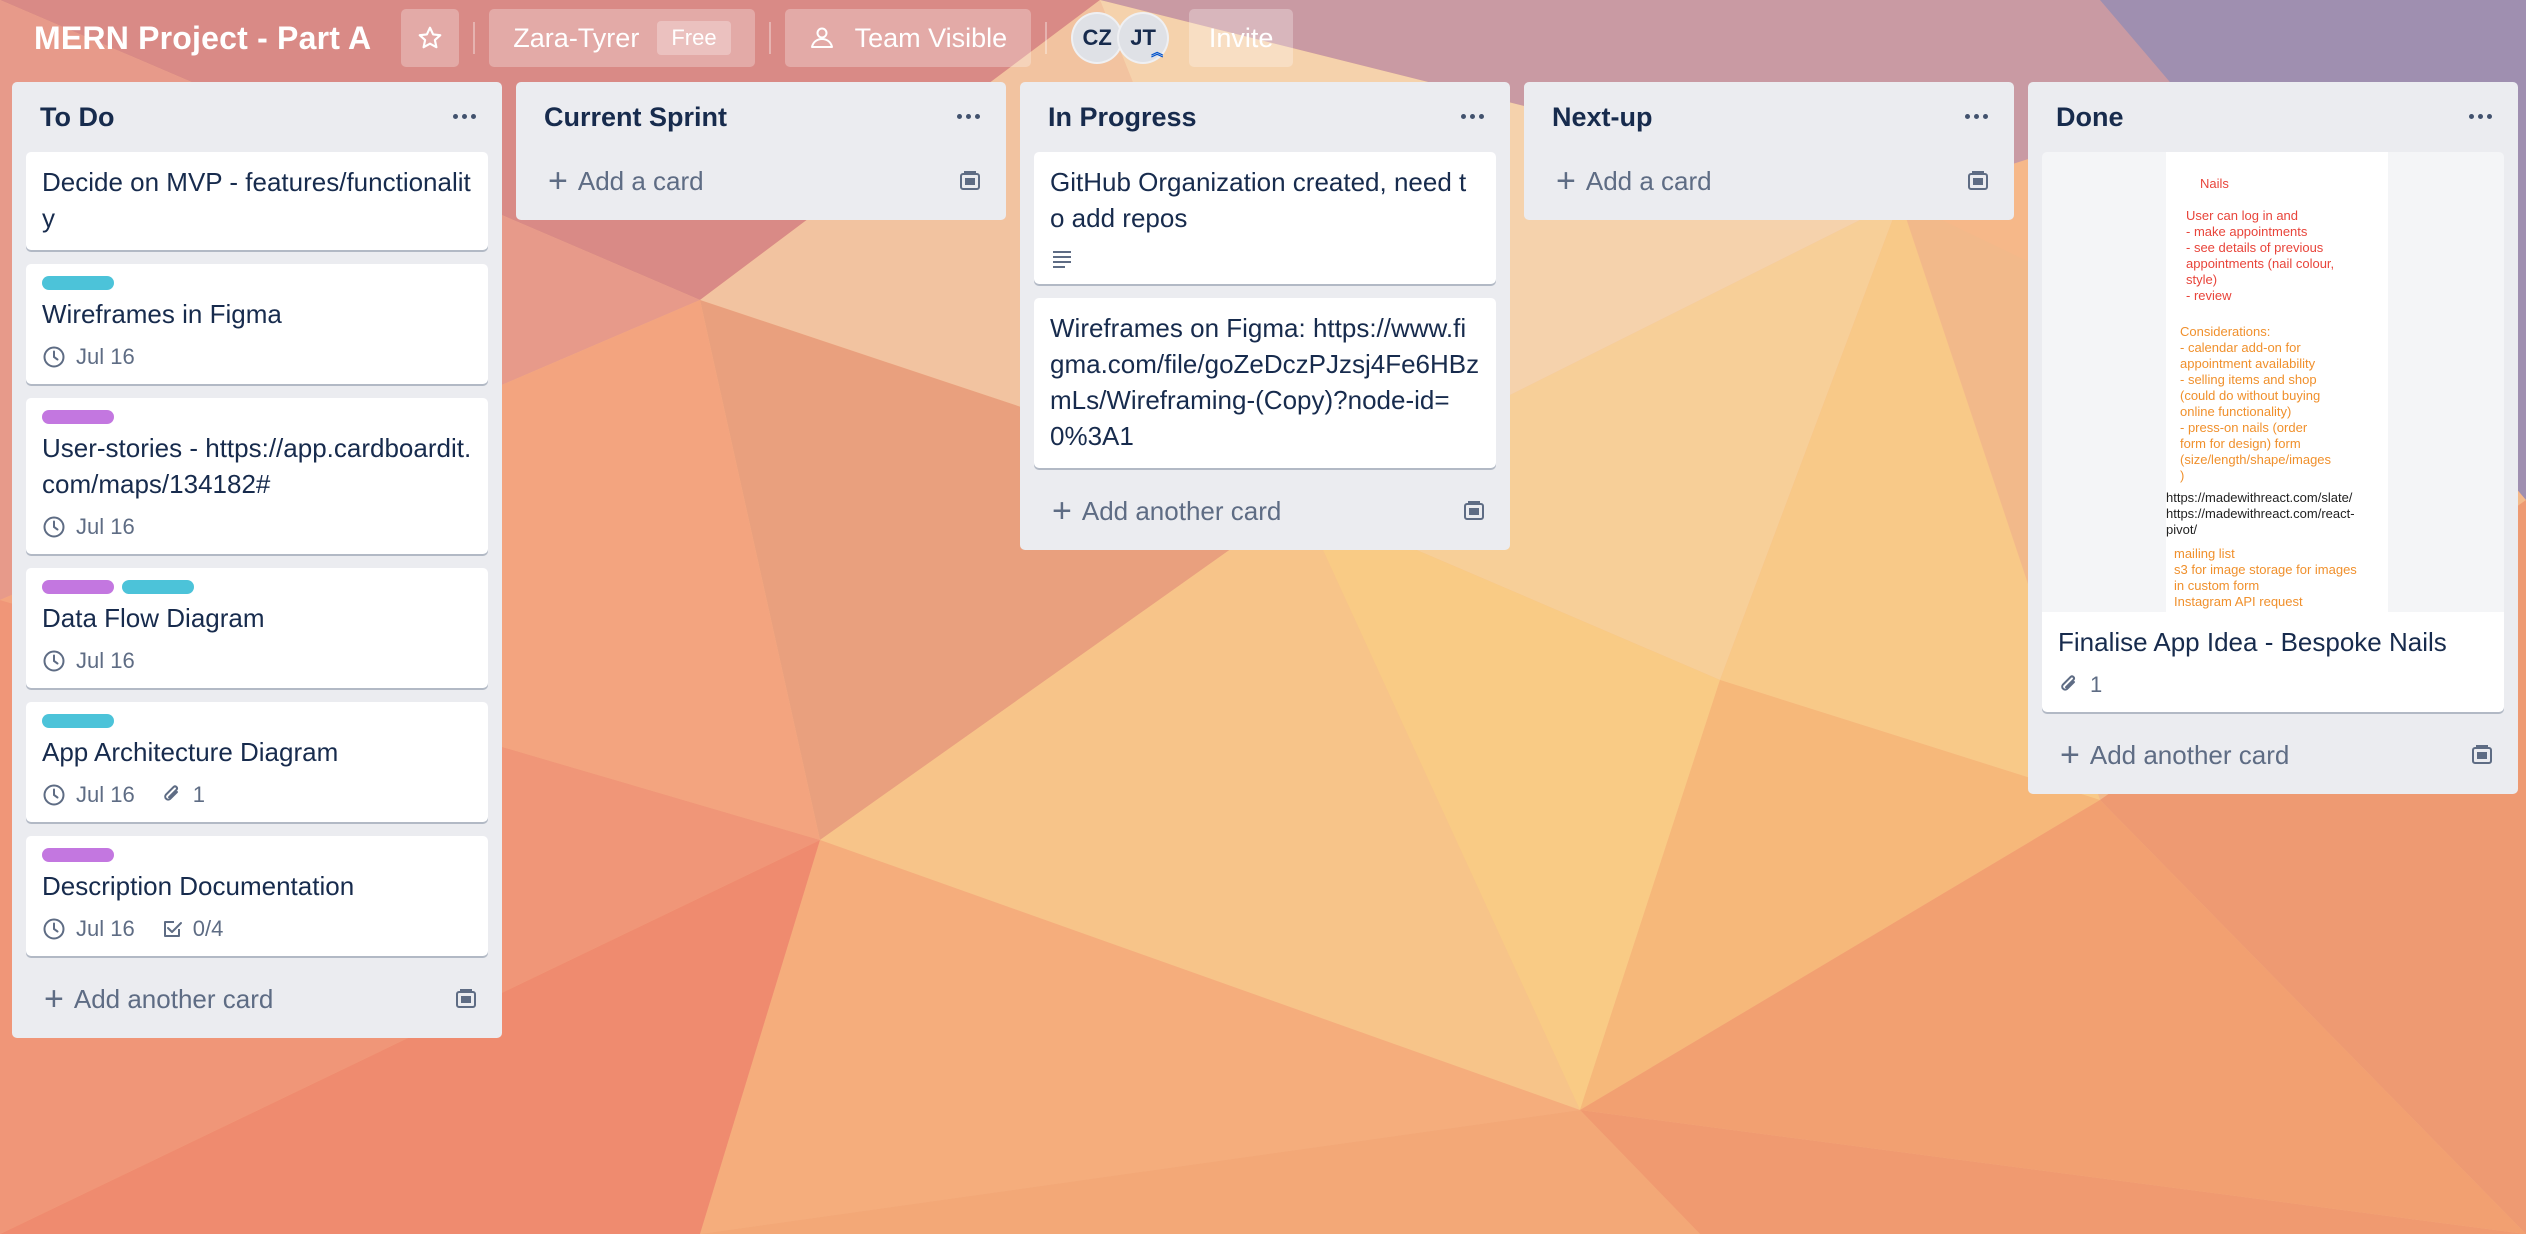  I want to click on board-members: CZ JT ︽, so click(1120, 38).